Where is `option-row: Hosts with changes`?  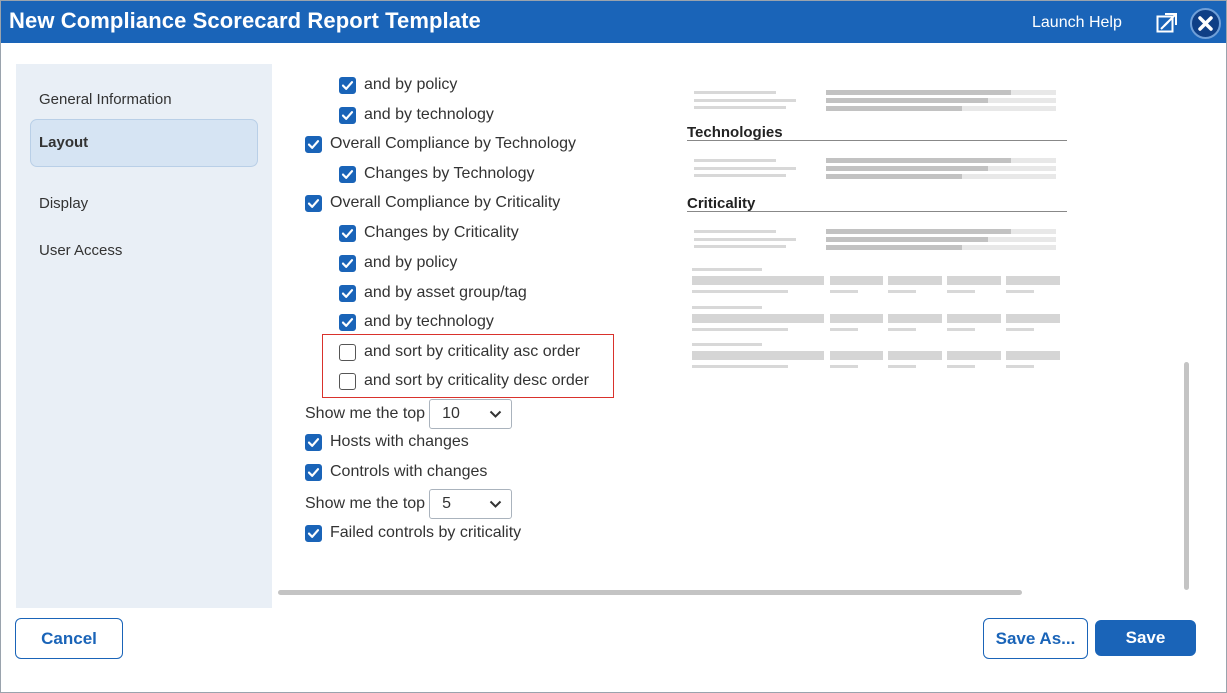
option-row: Hosts with changes is located at coordinates (387, 442).